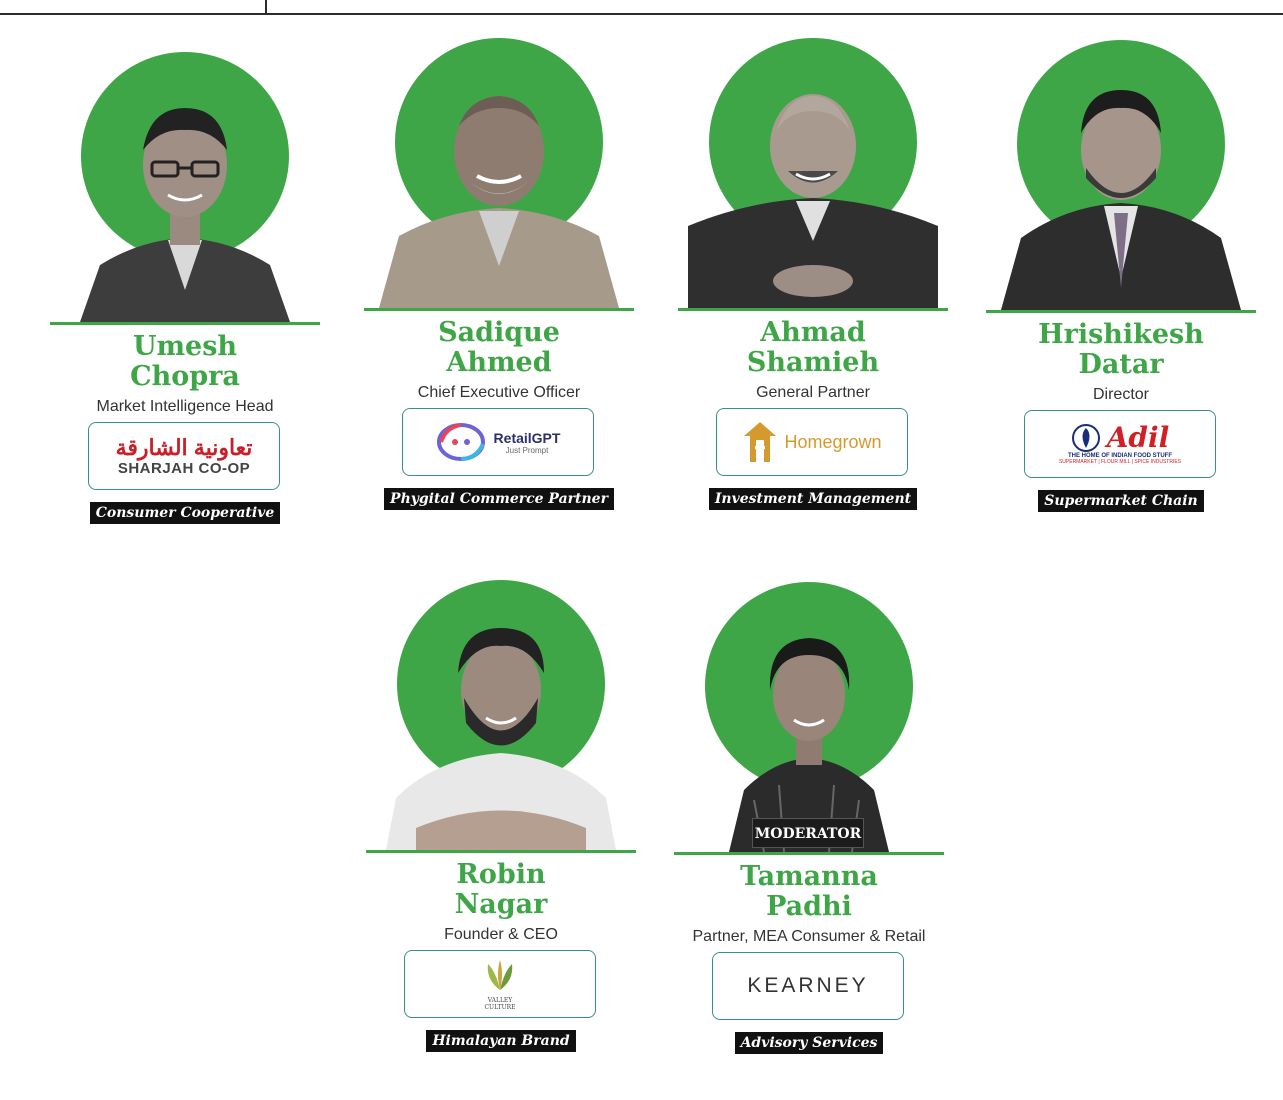 This screenshot has width=1283, height=1100. Describe the element at coordinates (1085, 438) in the screenshot. I see `adil-emblem-icon` at that location.